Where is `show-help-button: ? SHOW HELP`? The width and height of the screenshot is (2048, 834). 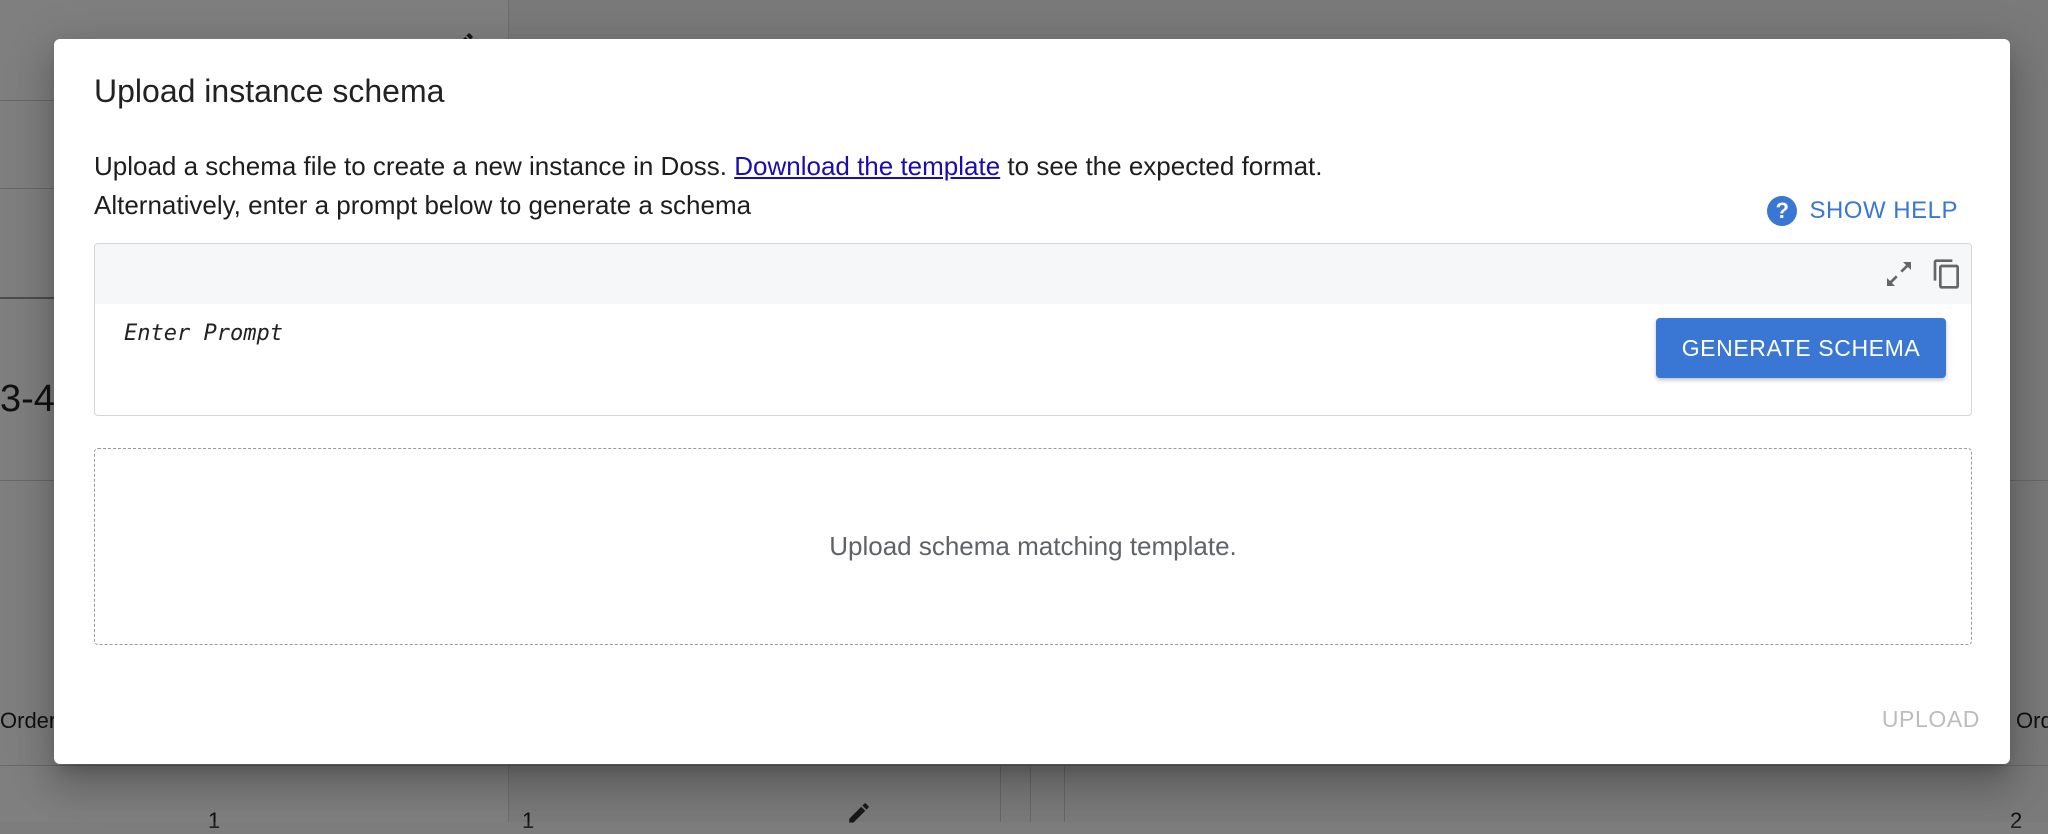
show-help-button: ? SHOW HELP is located at coordinates (1862, 211).